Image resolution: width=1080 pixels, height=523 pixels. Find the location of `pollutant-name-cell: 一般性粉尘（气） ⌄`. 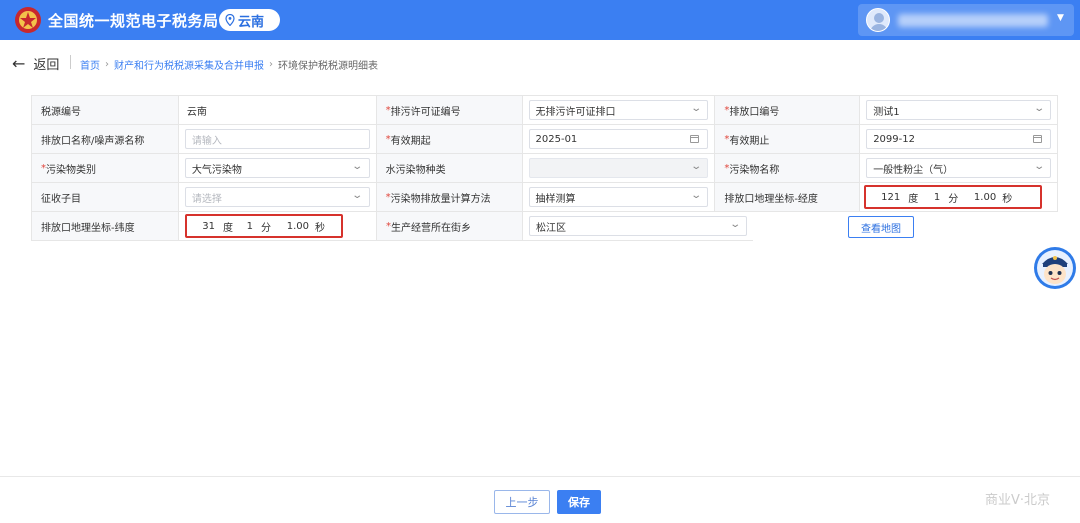

pollutant-name-cell: 一般性粉尘（气） ⌄ is located at coordinates (959, 168).